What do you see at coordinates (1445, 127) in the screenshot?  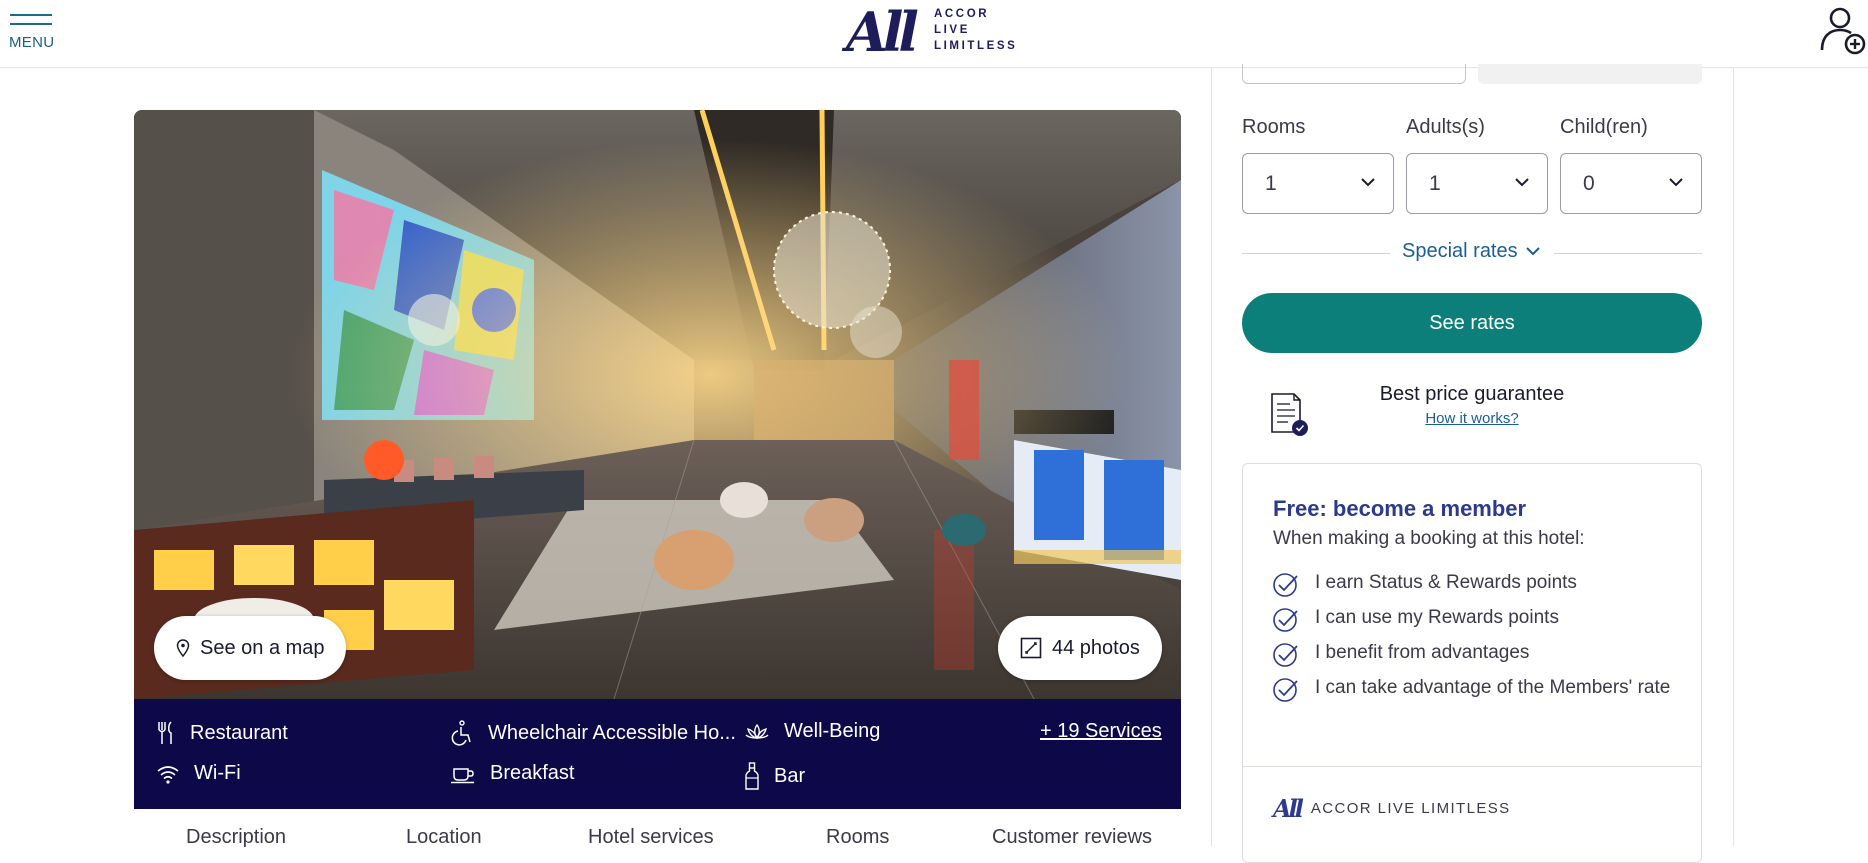 I see `adults-label: Adults(s)` at bounding box center [1445, 127].